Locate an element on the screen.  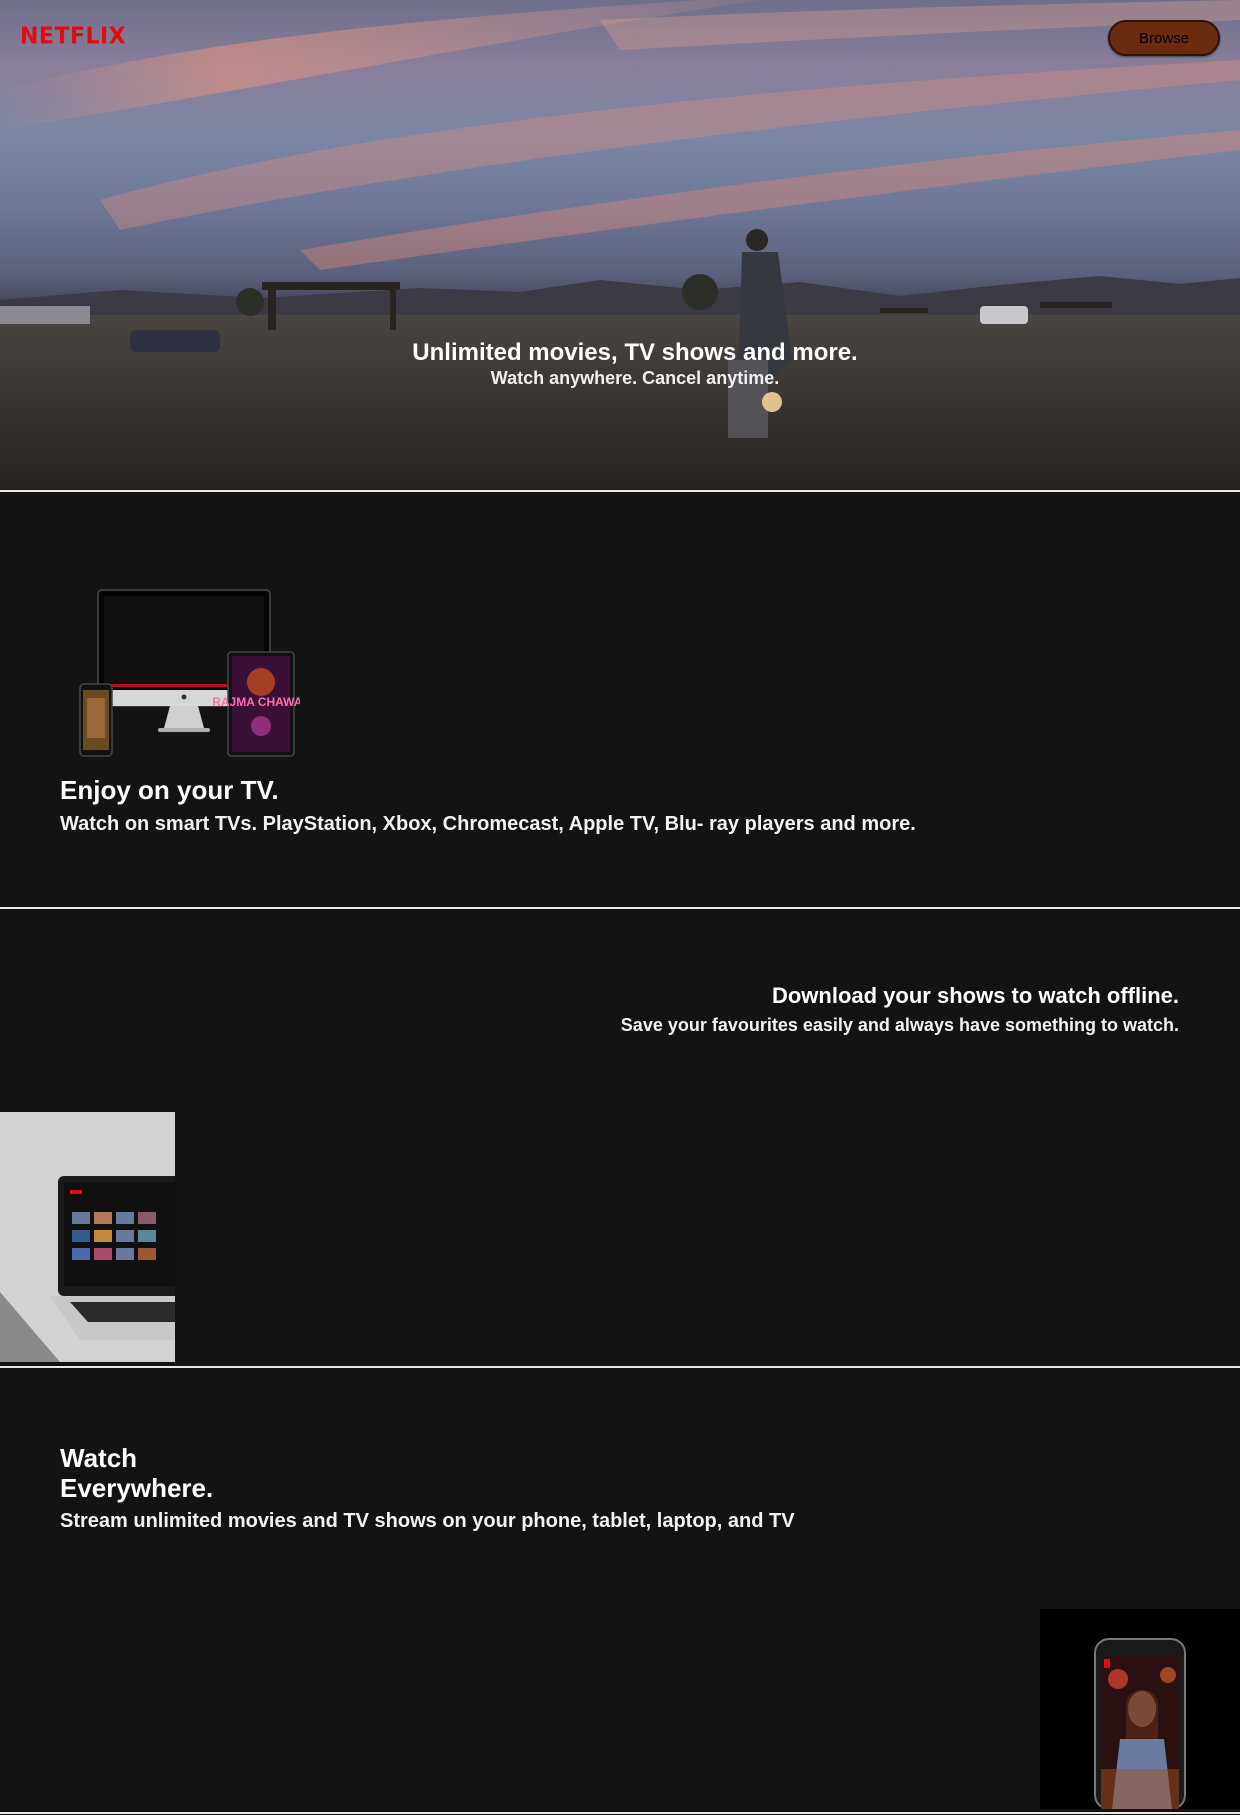
hero-title: Unlimited movies, TV shows and more. is located at coordinates (635, 352).